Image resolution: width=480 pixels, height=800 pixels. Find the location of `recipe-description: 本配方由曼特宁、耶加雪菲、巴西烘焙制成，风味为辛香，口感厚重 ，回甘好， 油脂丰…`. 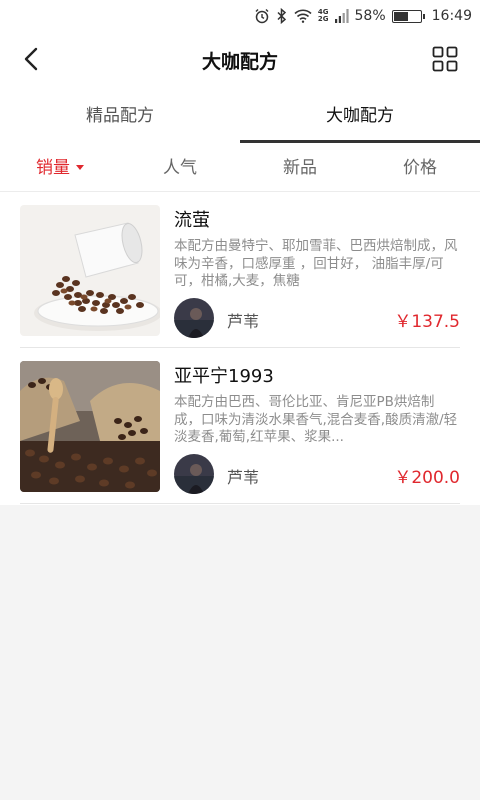

recipe-description: 本配方由曼特宁、耶加雪菲、巴西烘焙制成，风味为辛香，口感厚重 ，回甘好， 油脂丰… is located at coordinates (316, 263).